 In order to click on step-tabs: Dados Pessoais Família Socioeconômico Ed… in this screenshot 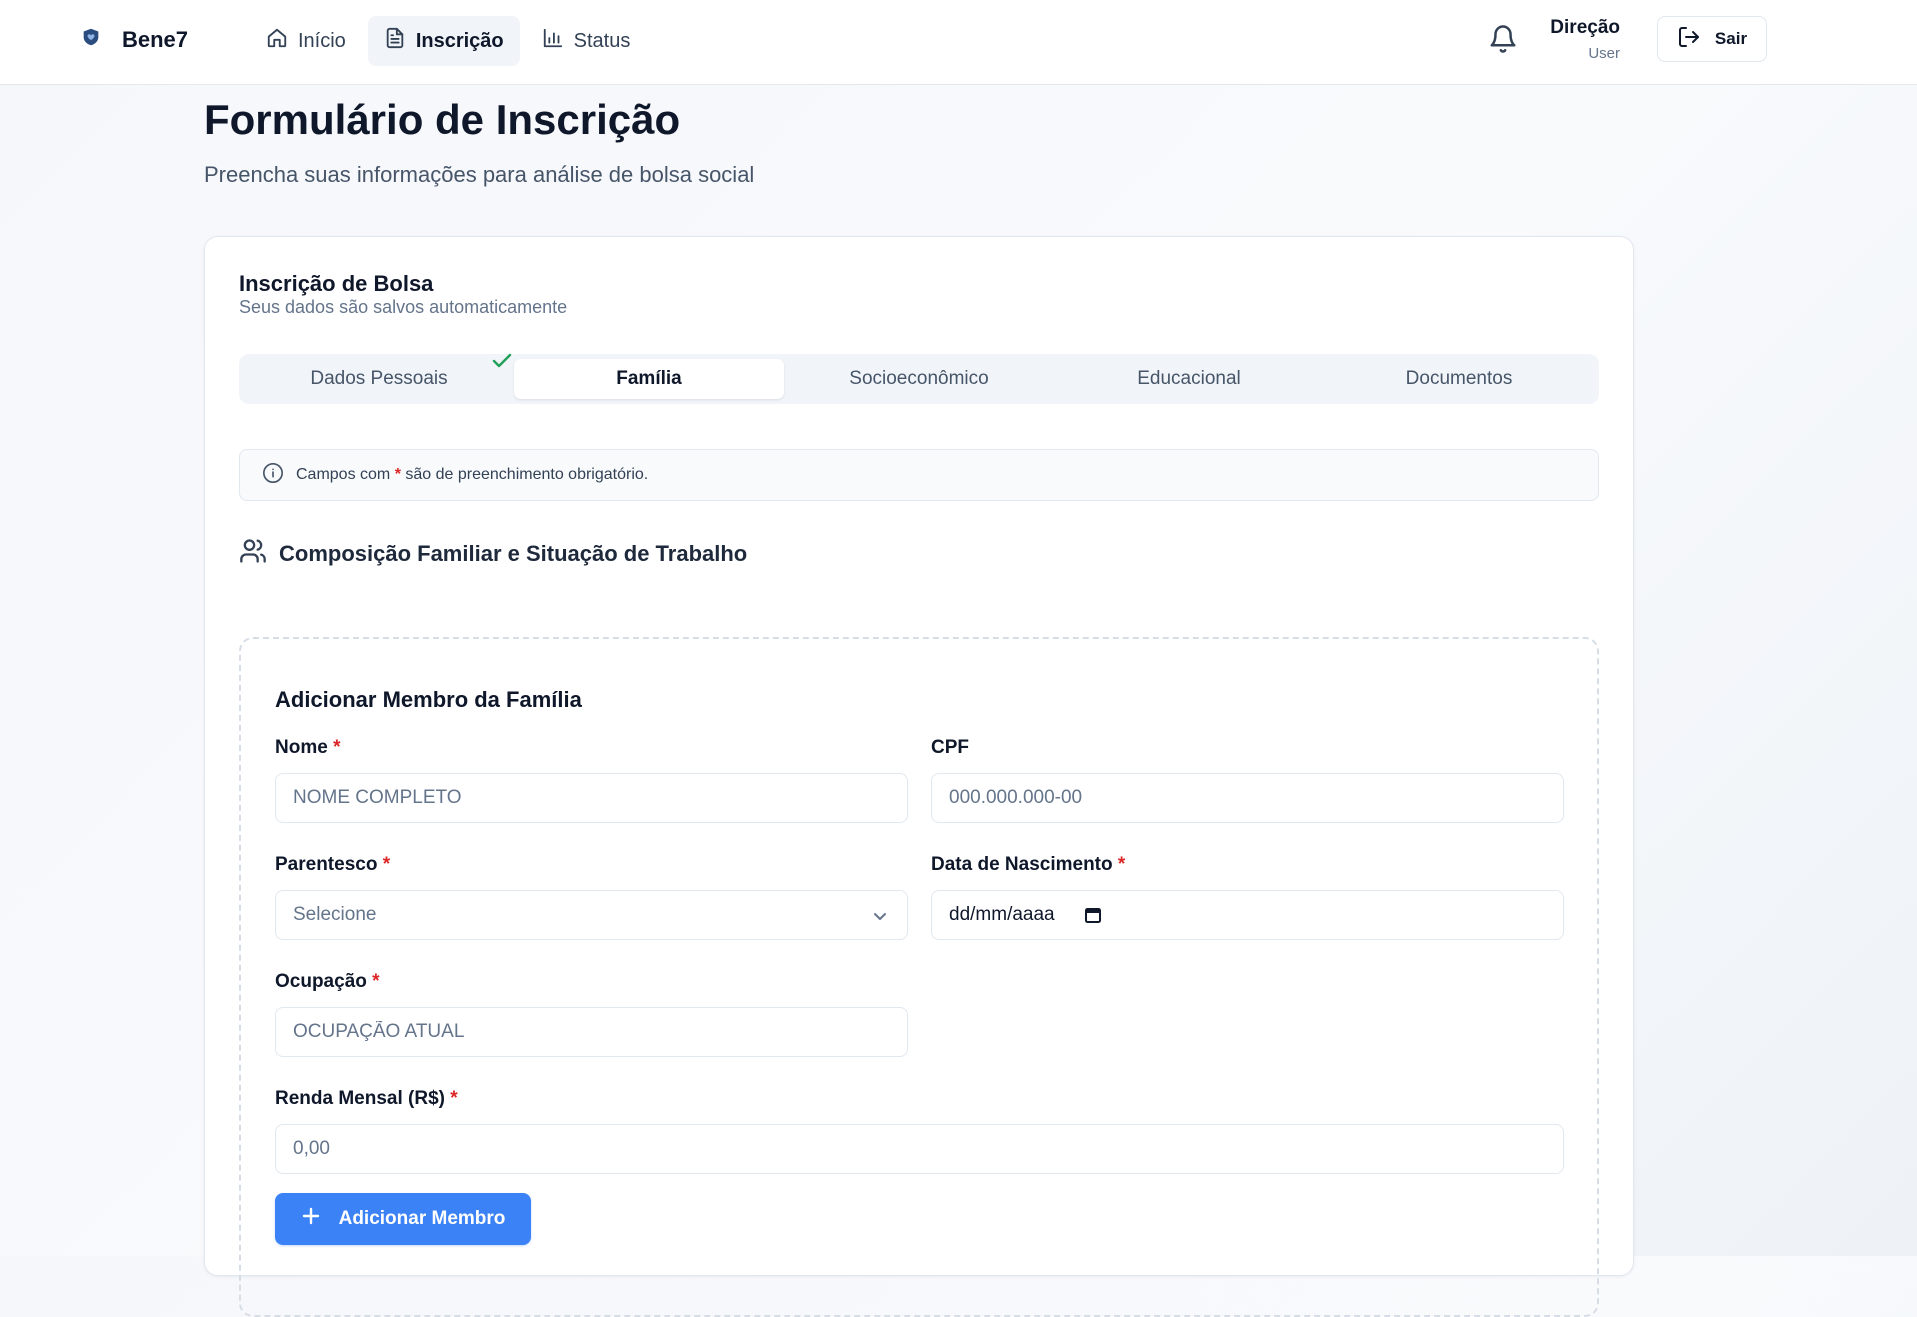, I will do `click(919, 378)`.